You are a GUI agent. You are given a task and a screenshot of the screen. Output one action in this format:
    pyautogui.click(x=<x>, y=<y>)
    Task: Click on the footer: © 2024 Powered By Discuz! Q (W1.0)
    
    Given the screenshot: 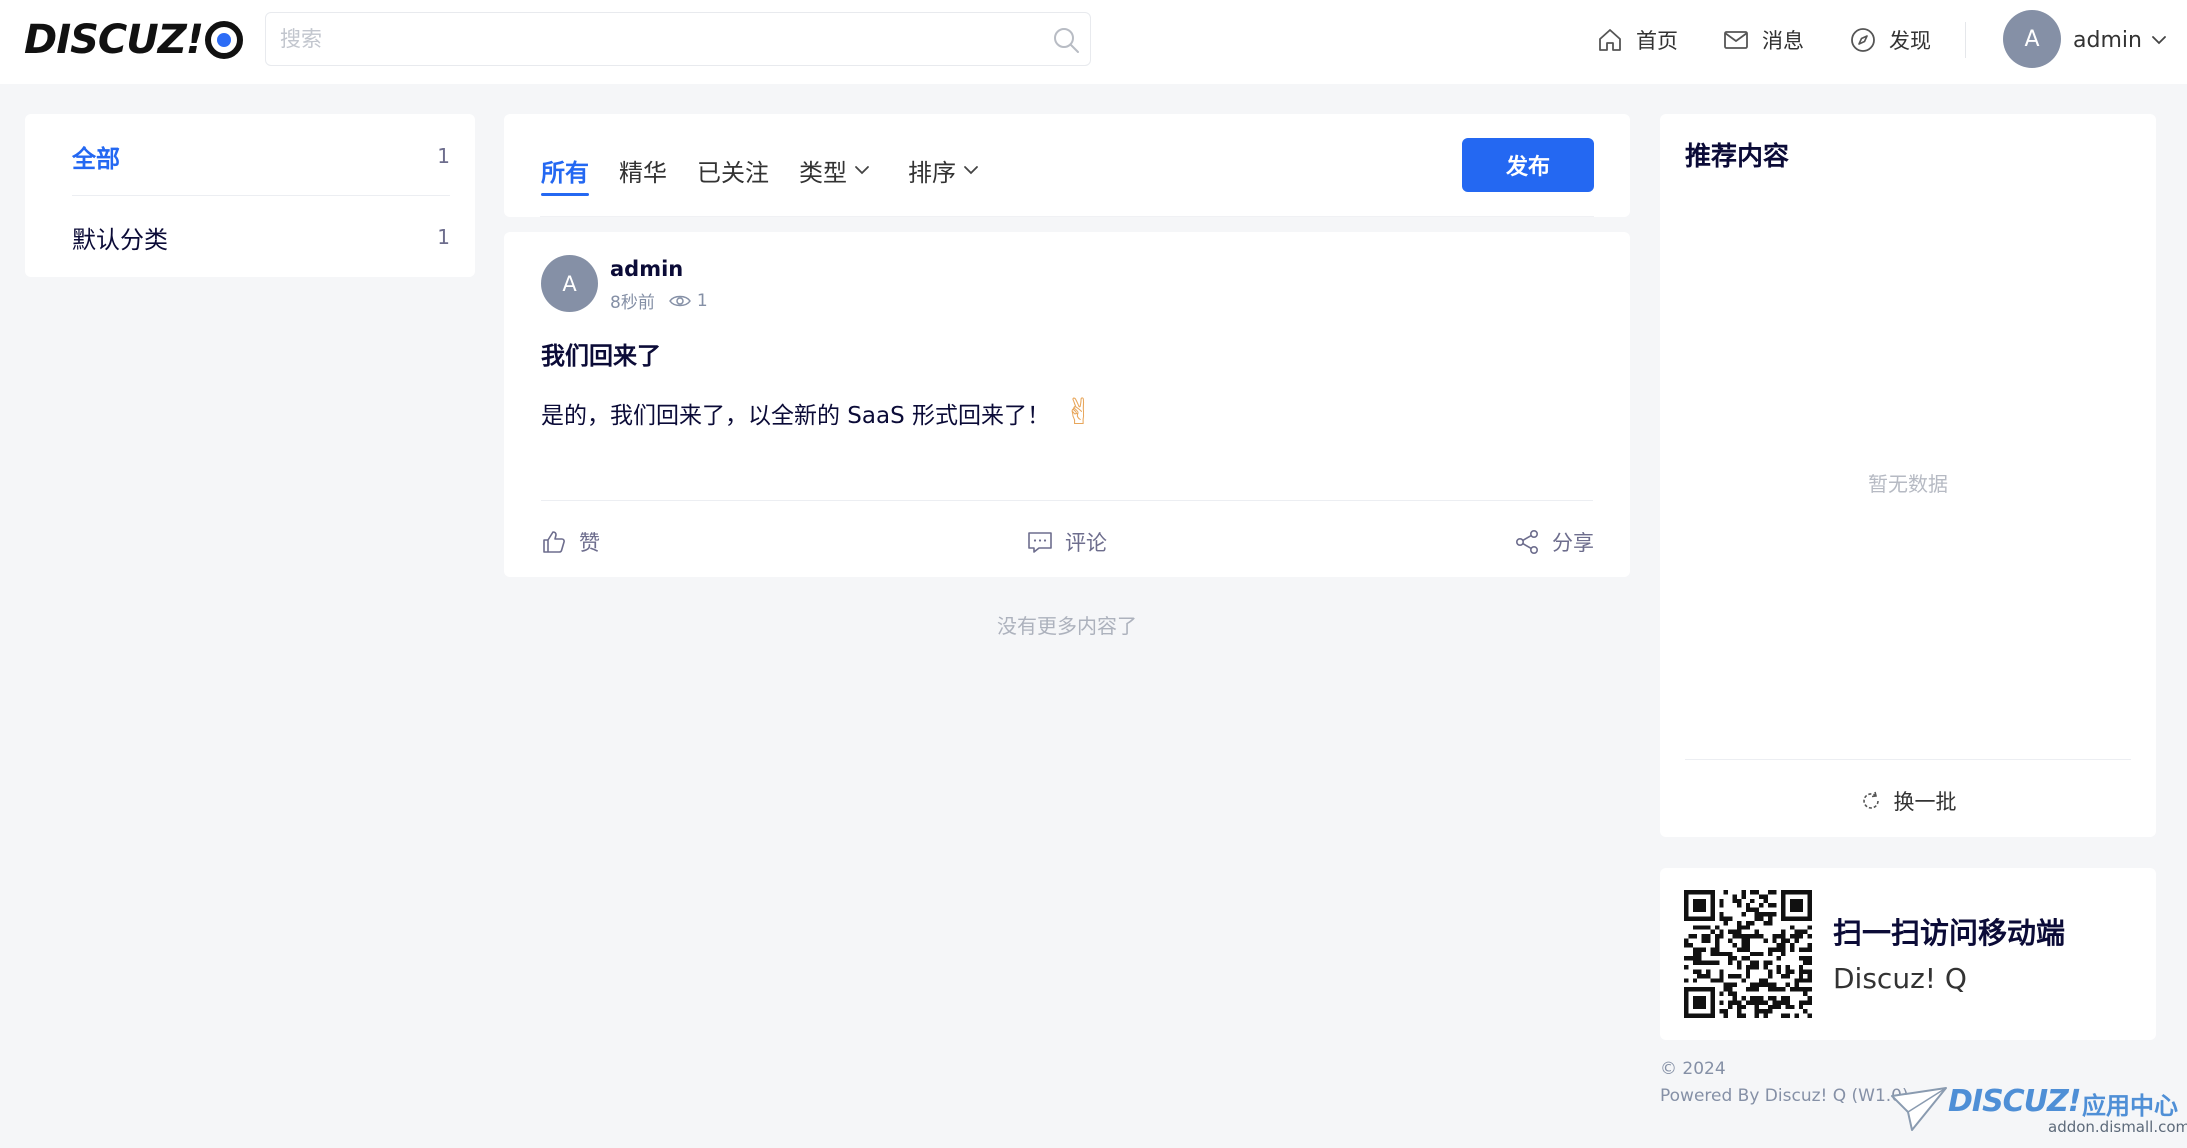 What is the action you would take?
    pyautogui.click(x=1784, y=1083)
    